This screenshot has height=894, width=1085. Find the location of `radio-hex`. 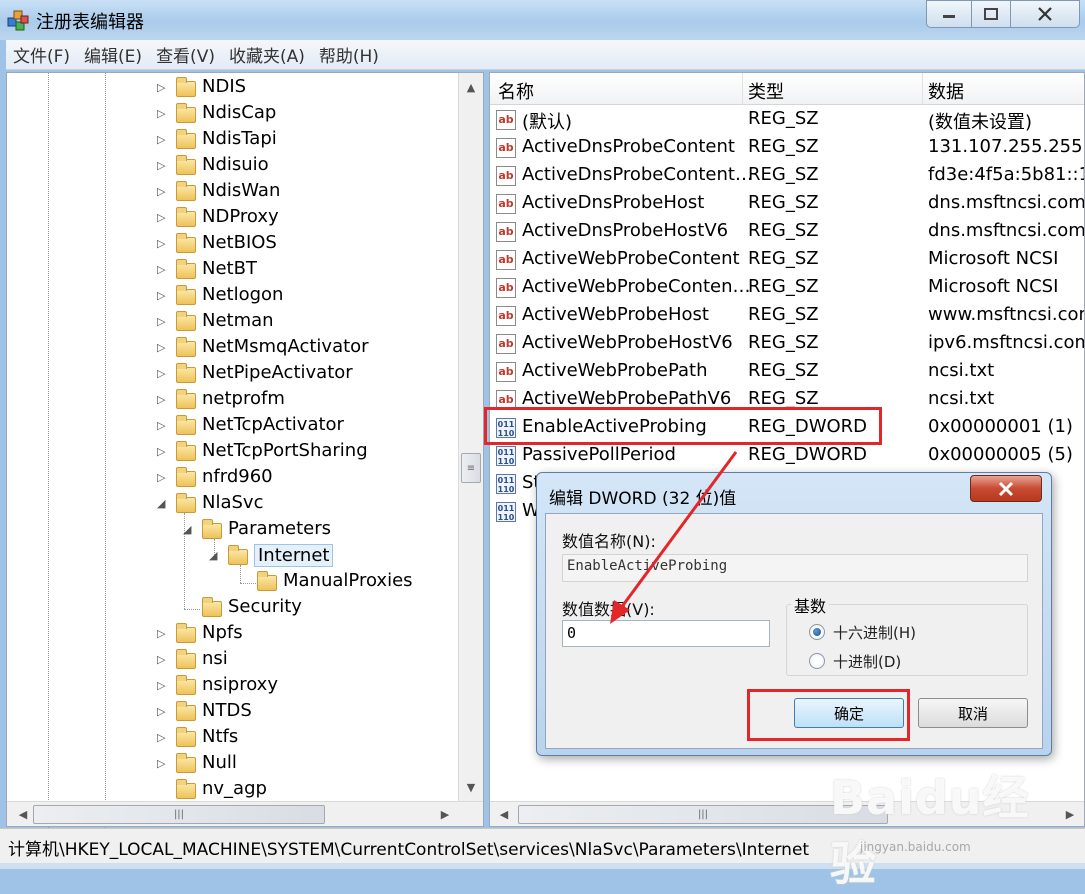

radio-hex is located at coordinates (817, 632).